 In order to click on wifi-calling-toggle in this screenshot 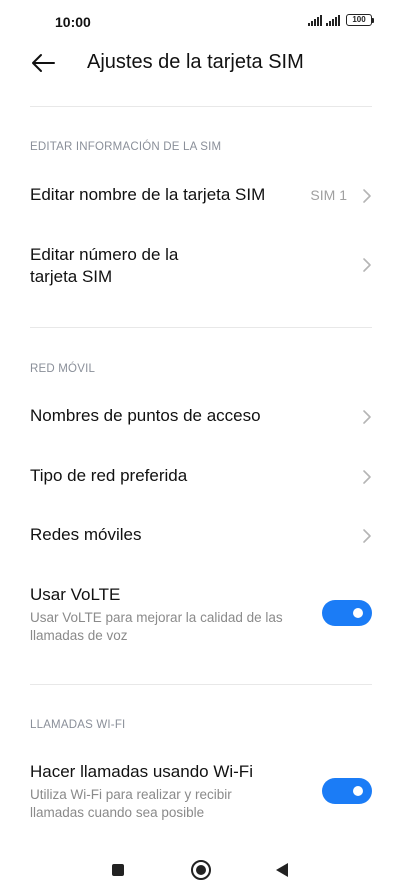, I will do `click(347, 791)`.